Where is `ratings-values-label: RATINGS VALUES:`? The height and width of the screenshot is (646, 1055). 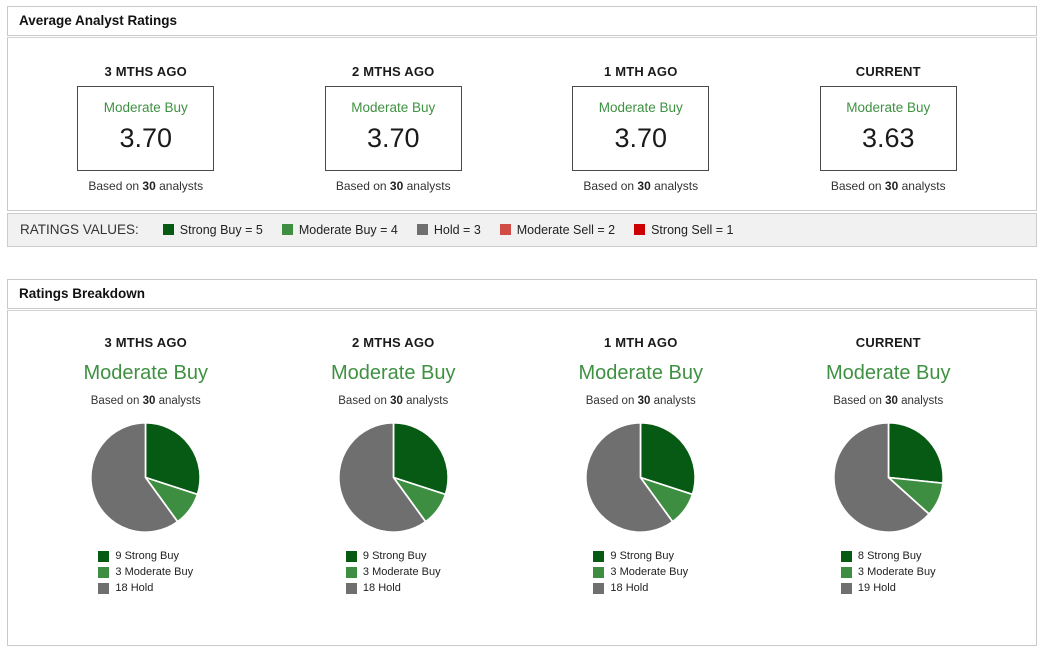 ratings-values-label: RATINGS VALUES: is located at coordinates (79, 229).